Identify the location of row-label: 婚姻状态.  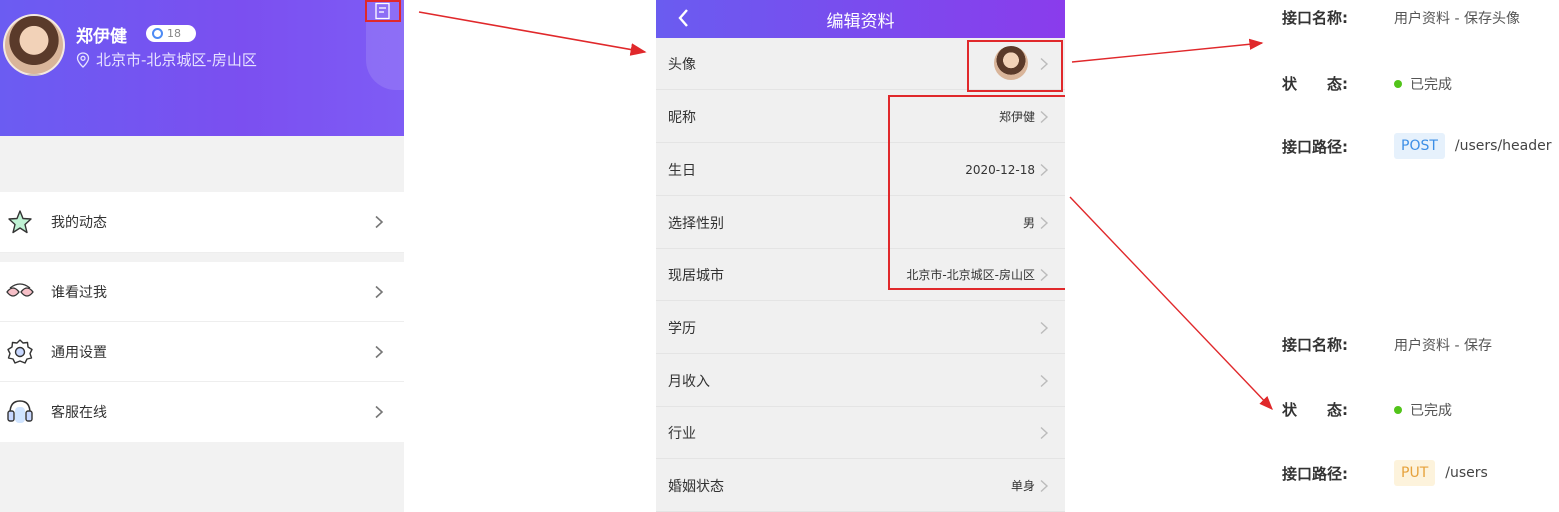
(696, 486).